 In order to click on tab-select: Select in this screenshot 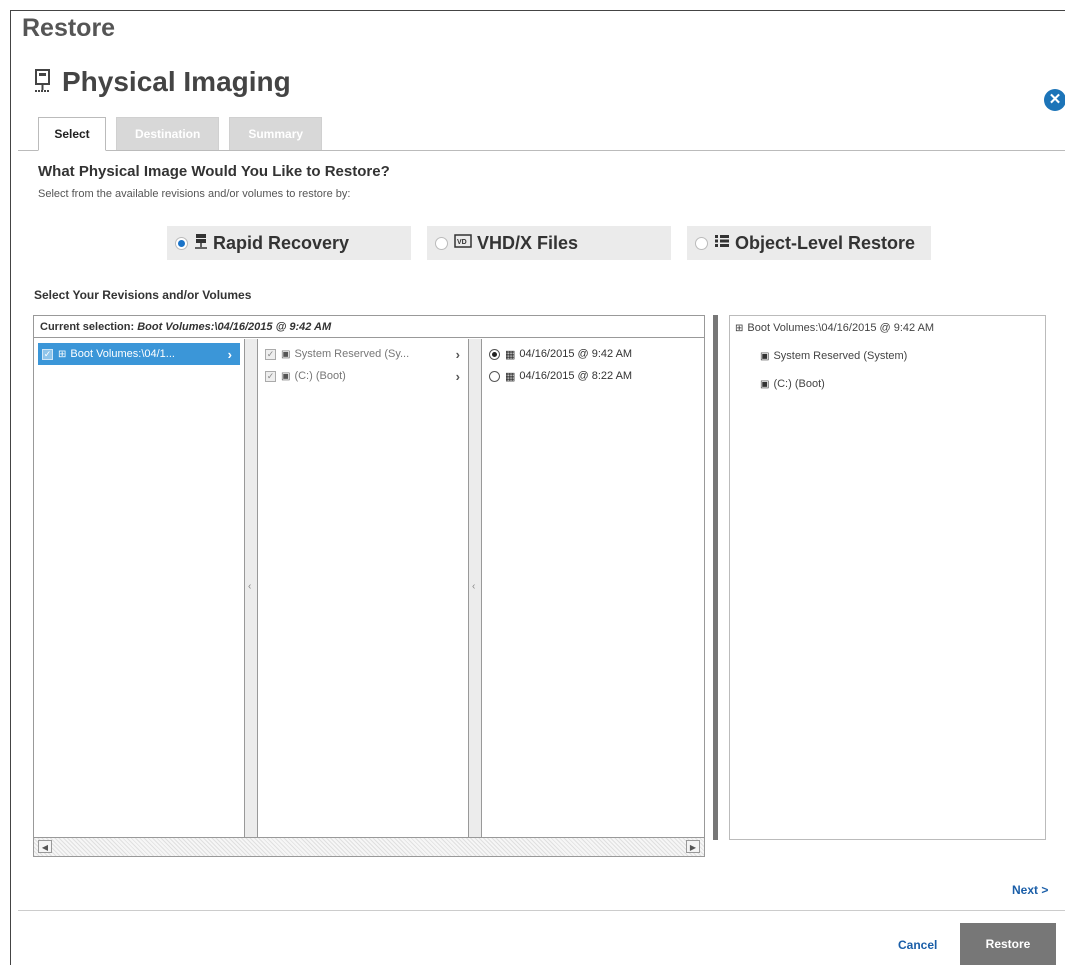, I will do `click(72, 134)`.